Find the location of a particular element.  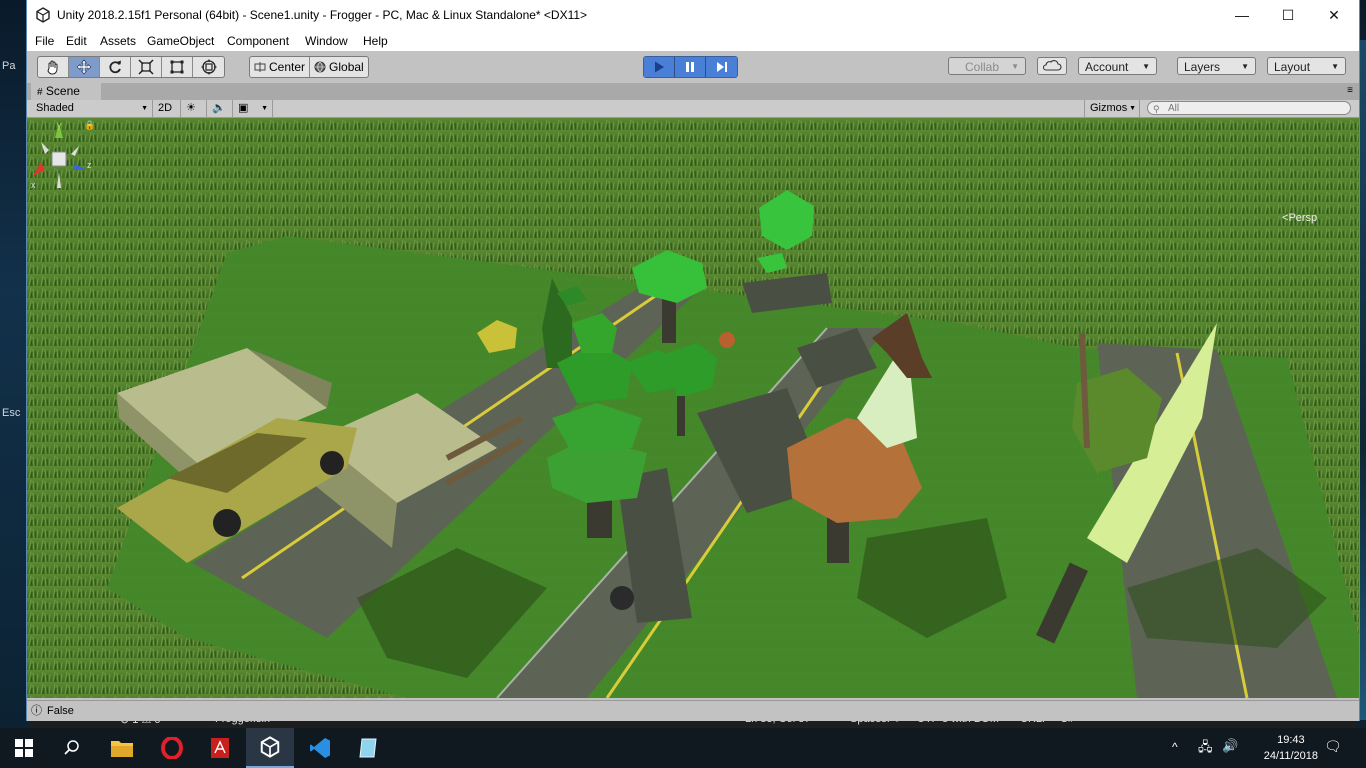

scene-orientation-gizmo: y z x 🔒 is located at coordinates (62, 164).